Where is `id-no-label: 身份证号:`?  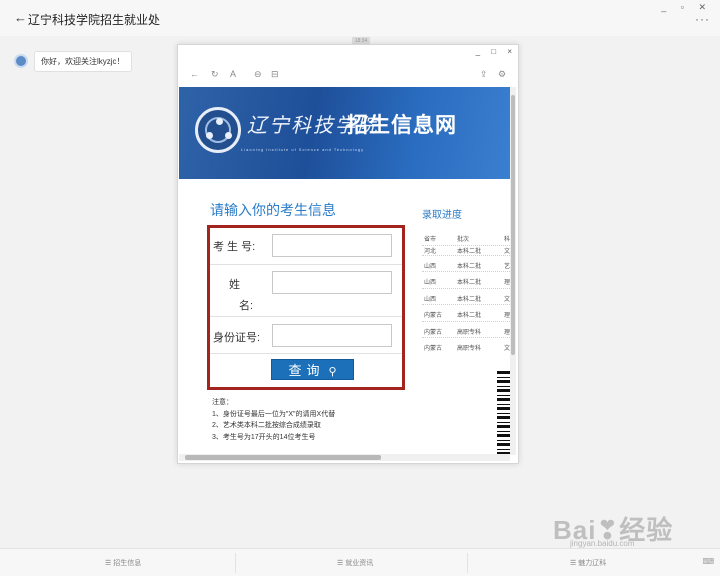 id-no-label: 身份证号: is located at coordinates (237, 338).